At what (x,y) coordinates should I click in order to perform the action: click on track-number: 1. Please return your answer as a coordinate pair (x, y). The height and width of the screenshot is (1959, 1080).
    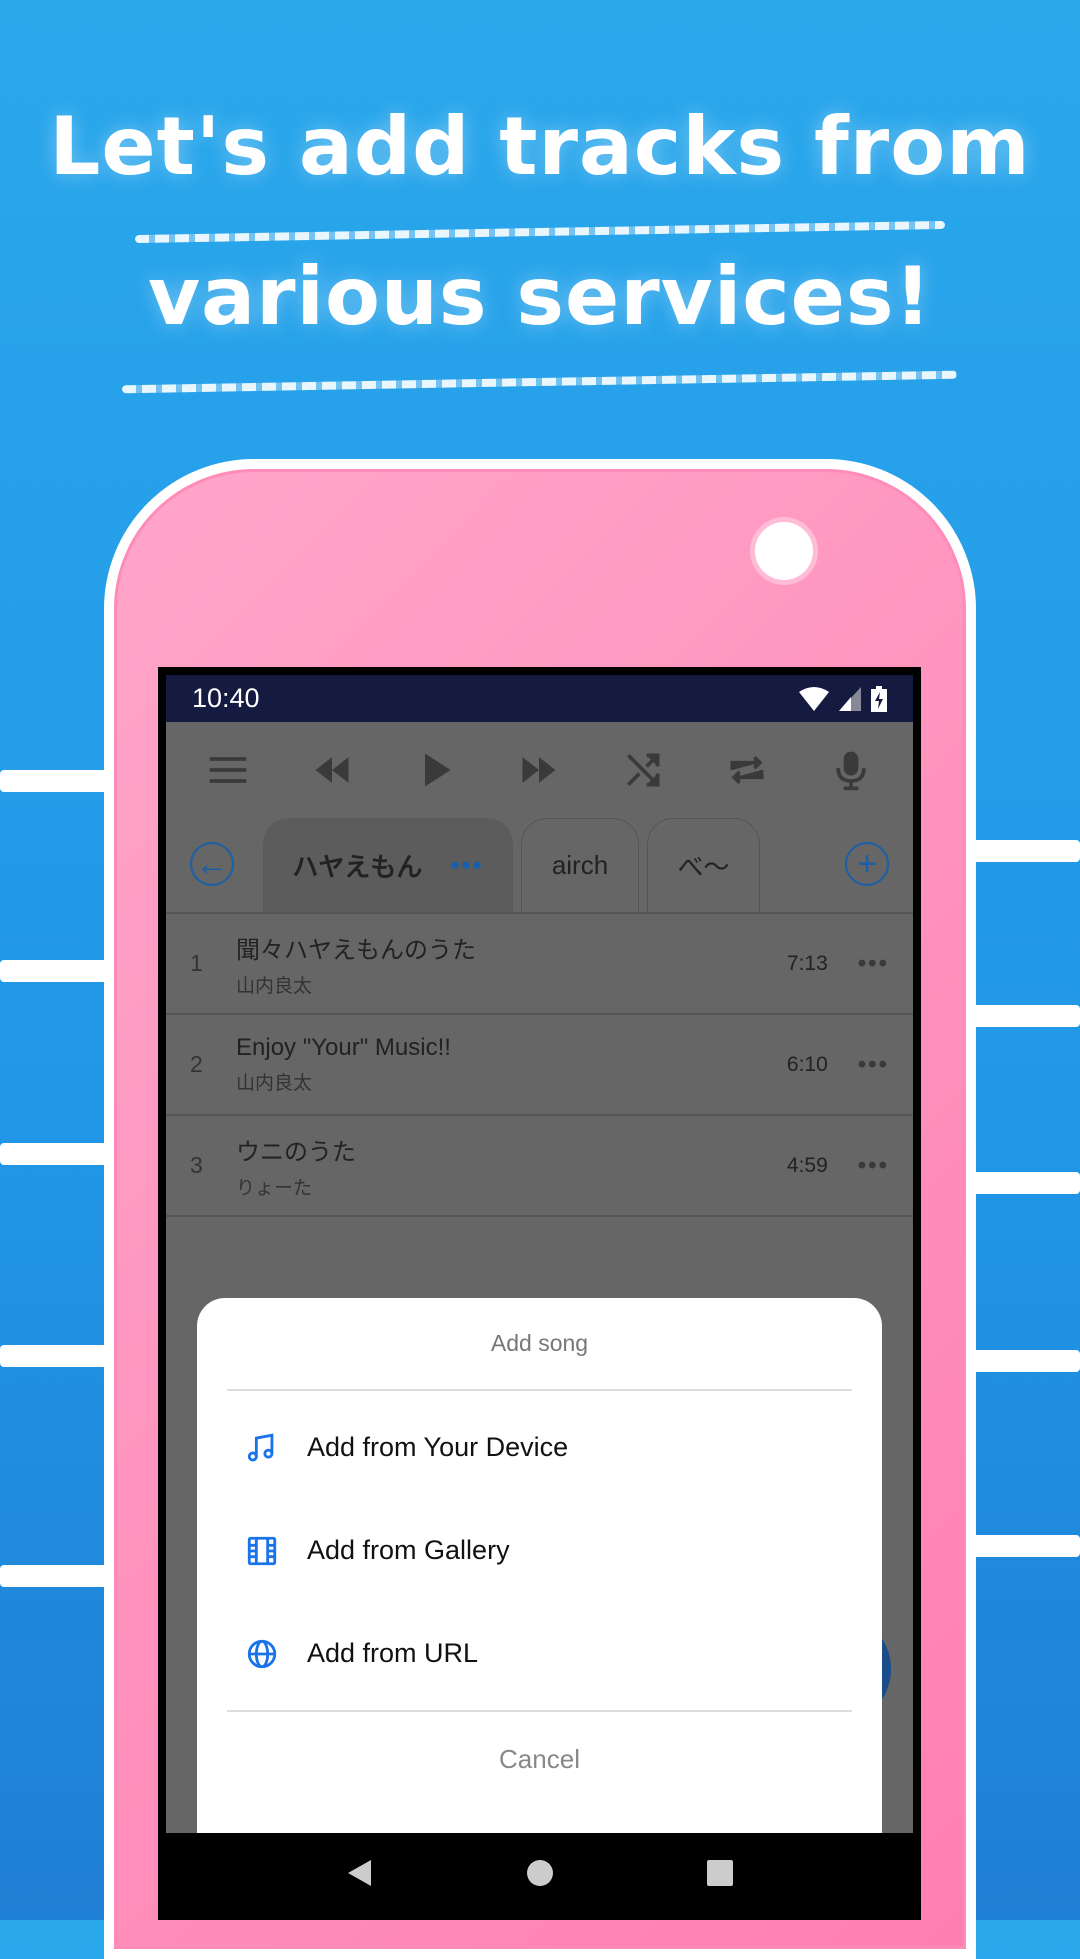
    Looking at the image, I should click on (196, 963).